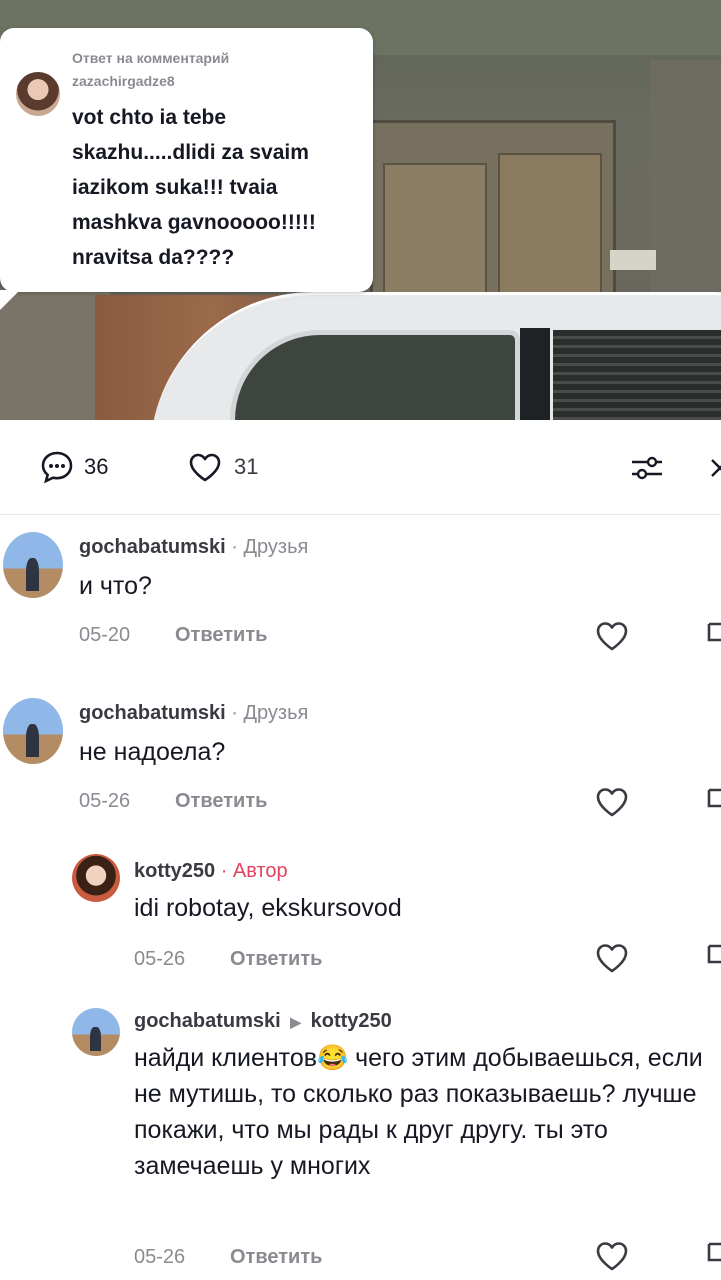  I want to click on sticker-header: Ответ на комментарий, so click(151, 58).